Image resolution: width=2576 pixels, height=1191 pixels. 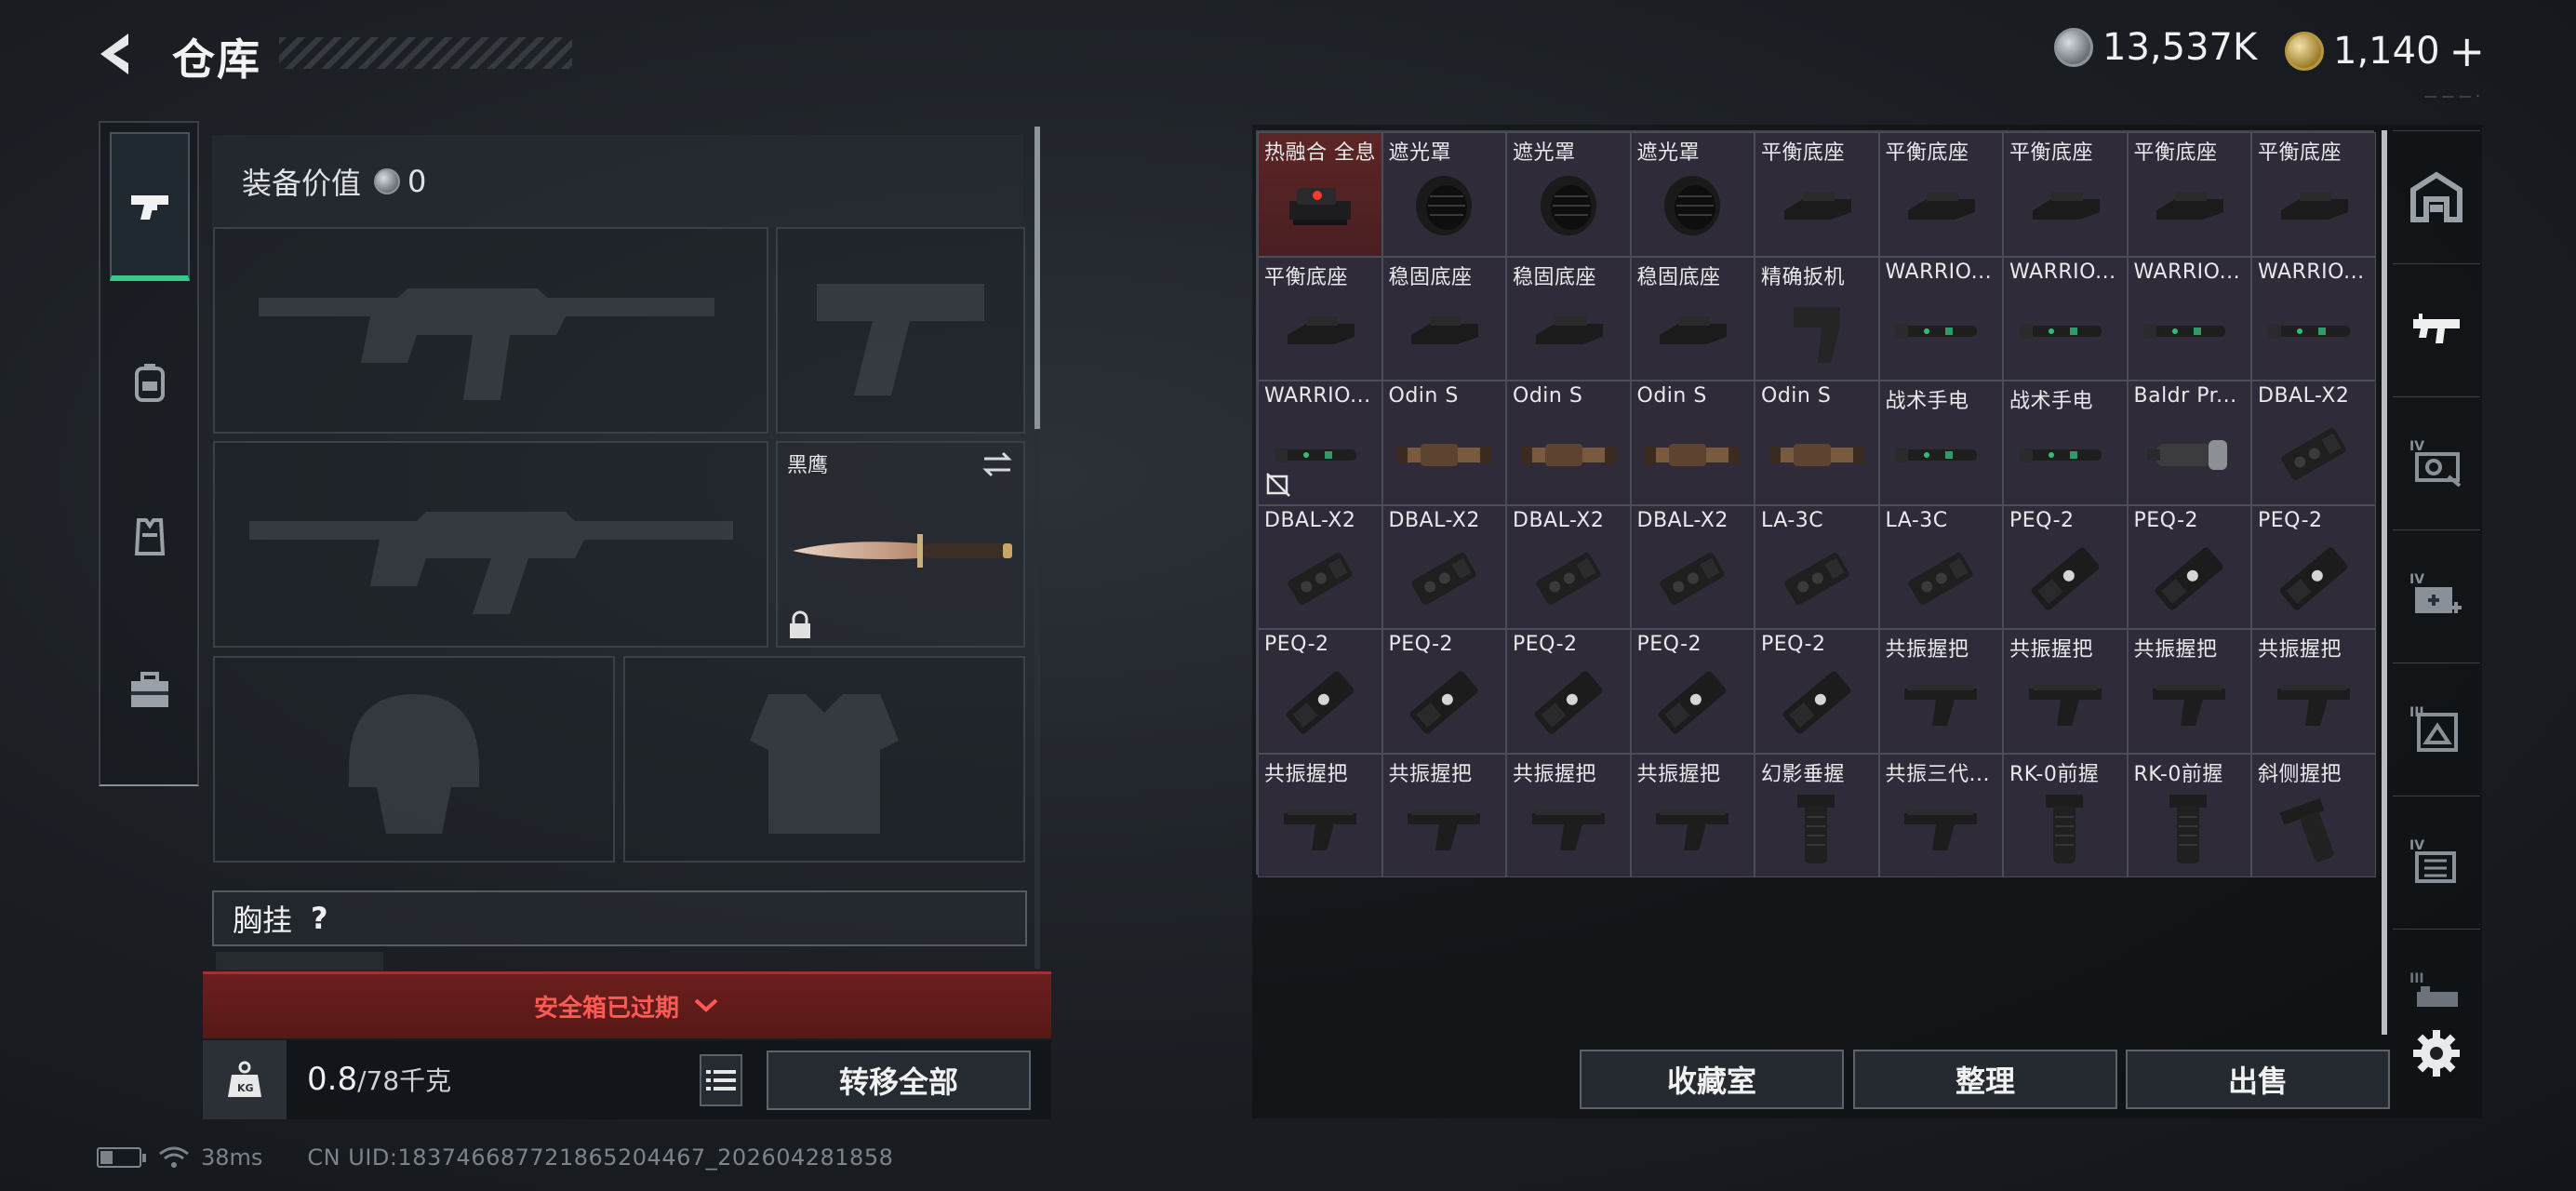 What do you see at coordinates (1817, 318) in the screenshot?
I see `inventory-item: 精确扳机` at bounding box center [1817, 318].